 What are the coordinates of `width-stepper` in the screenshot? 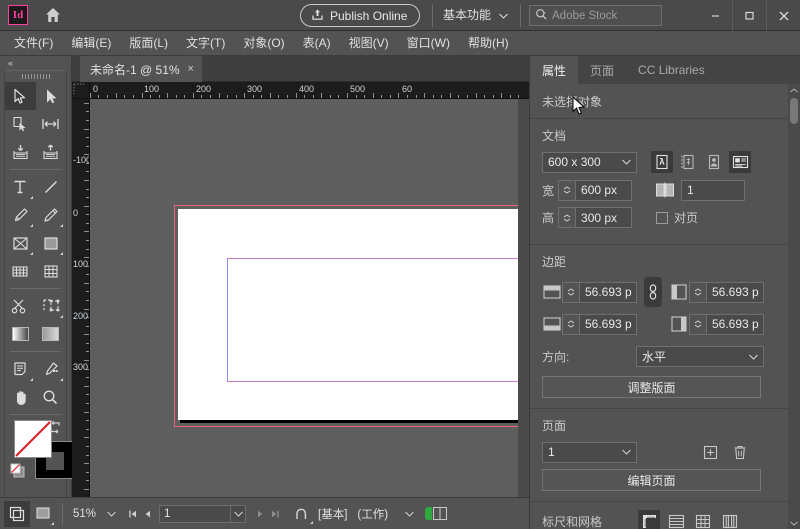 It's located at (567, 190).